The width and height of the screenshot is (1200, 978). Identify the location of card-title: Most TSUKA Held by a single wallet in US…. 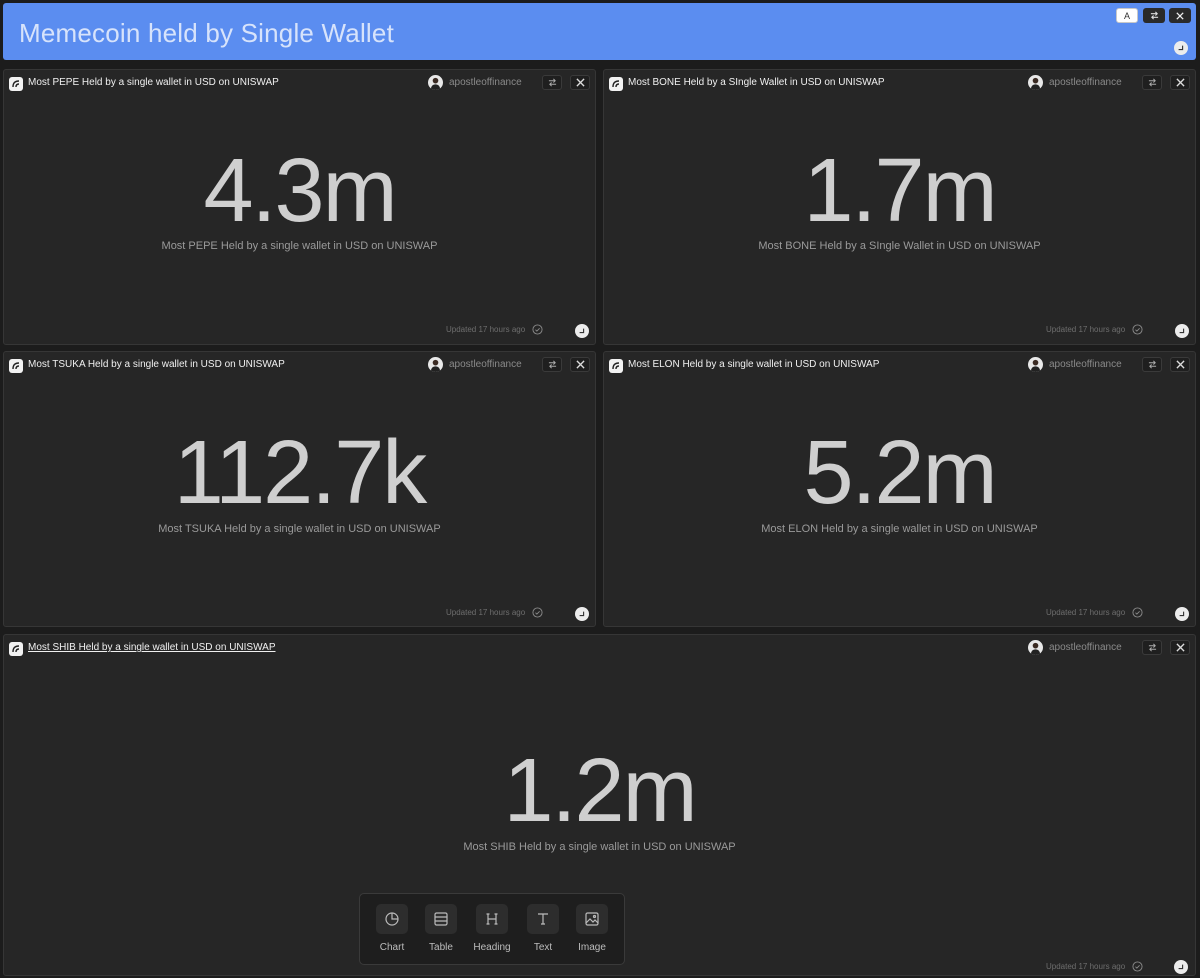
(156, 364).